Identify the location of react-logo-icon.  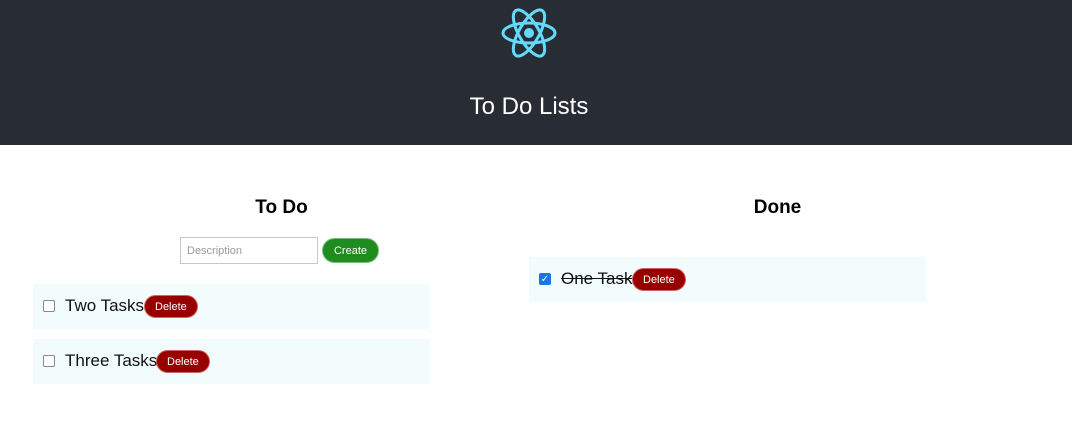
(529, 33).